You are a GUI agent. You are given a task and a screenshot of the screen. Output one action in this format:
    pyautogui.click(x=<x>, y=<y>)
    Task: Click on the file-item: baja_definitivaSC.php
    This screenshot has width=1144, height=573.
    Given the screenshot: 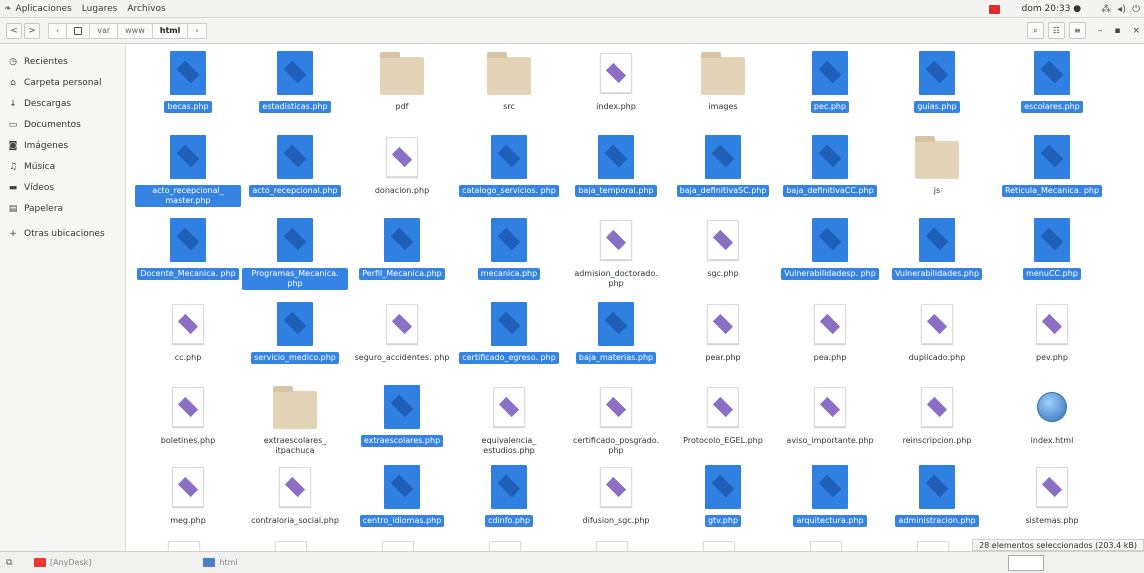 What is the action you would take?
    pyautogui.click(x=723, y=166)
    